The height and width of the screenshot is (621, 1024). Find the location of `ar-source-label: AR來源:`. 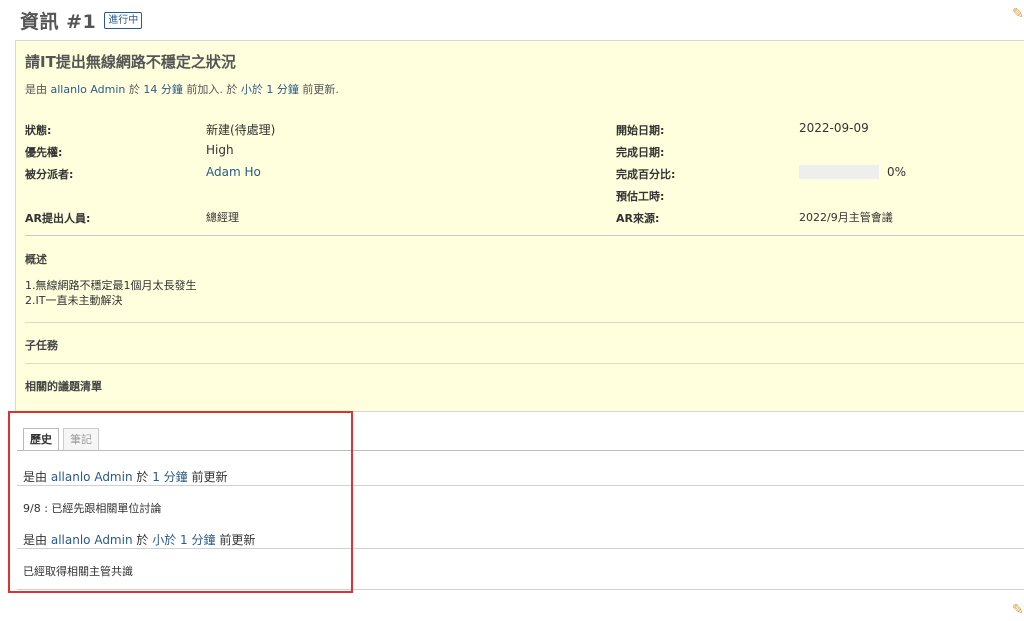

ar-source-label: AR來源: is located at coordinates (638, 218).